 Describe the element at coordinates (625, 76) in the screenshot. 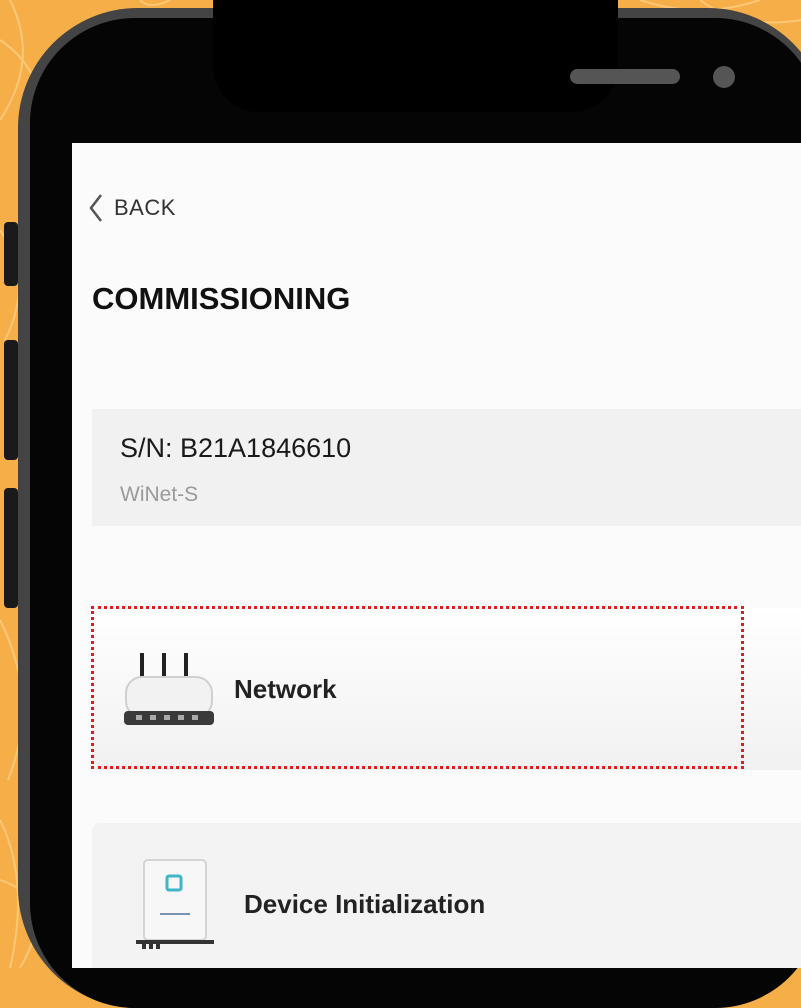

I see `speaker-grille` at that location.